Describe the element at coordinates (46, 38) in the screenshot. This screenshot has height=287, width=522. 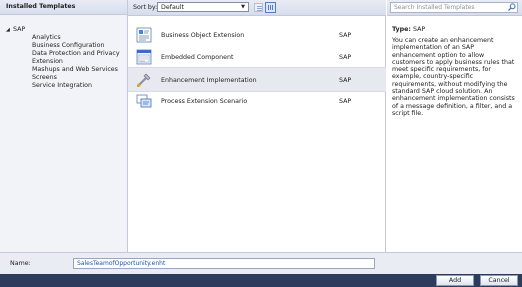
I see `tree-node-analytics: Analytics` at that location.